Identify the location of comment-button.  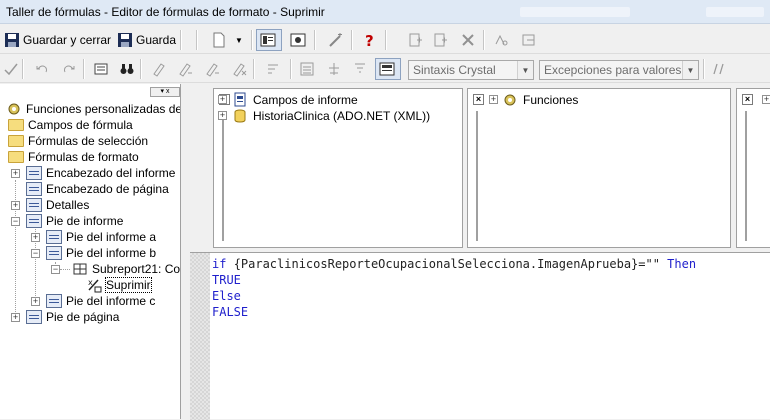
(719, 69).